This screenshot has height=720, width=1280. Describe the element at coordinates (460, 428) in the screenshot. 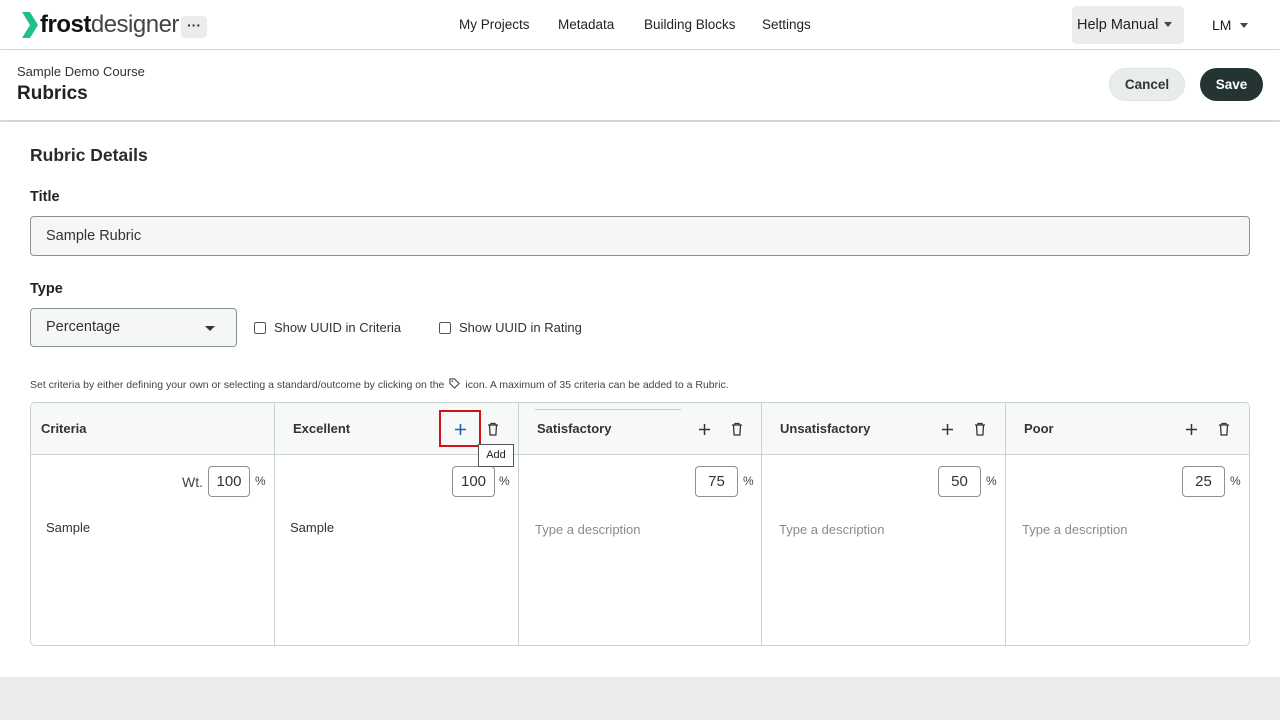

I see `highlight-box` at that location.